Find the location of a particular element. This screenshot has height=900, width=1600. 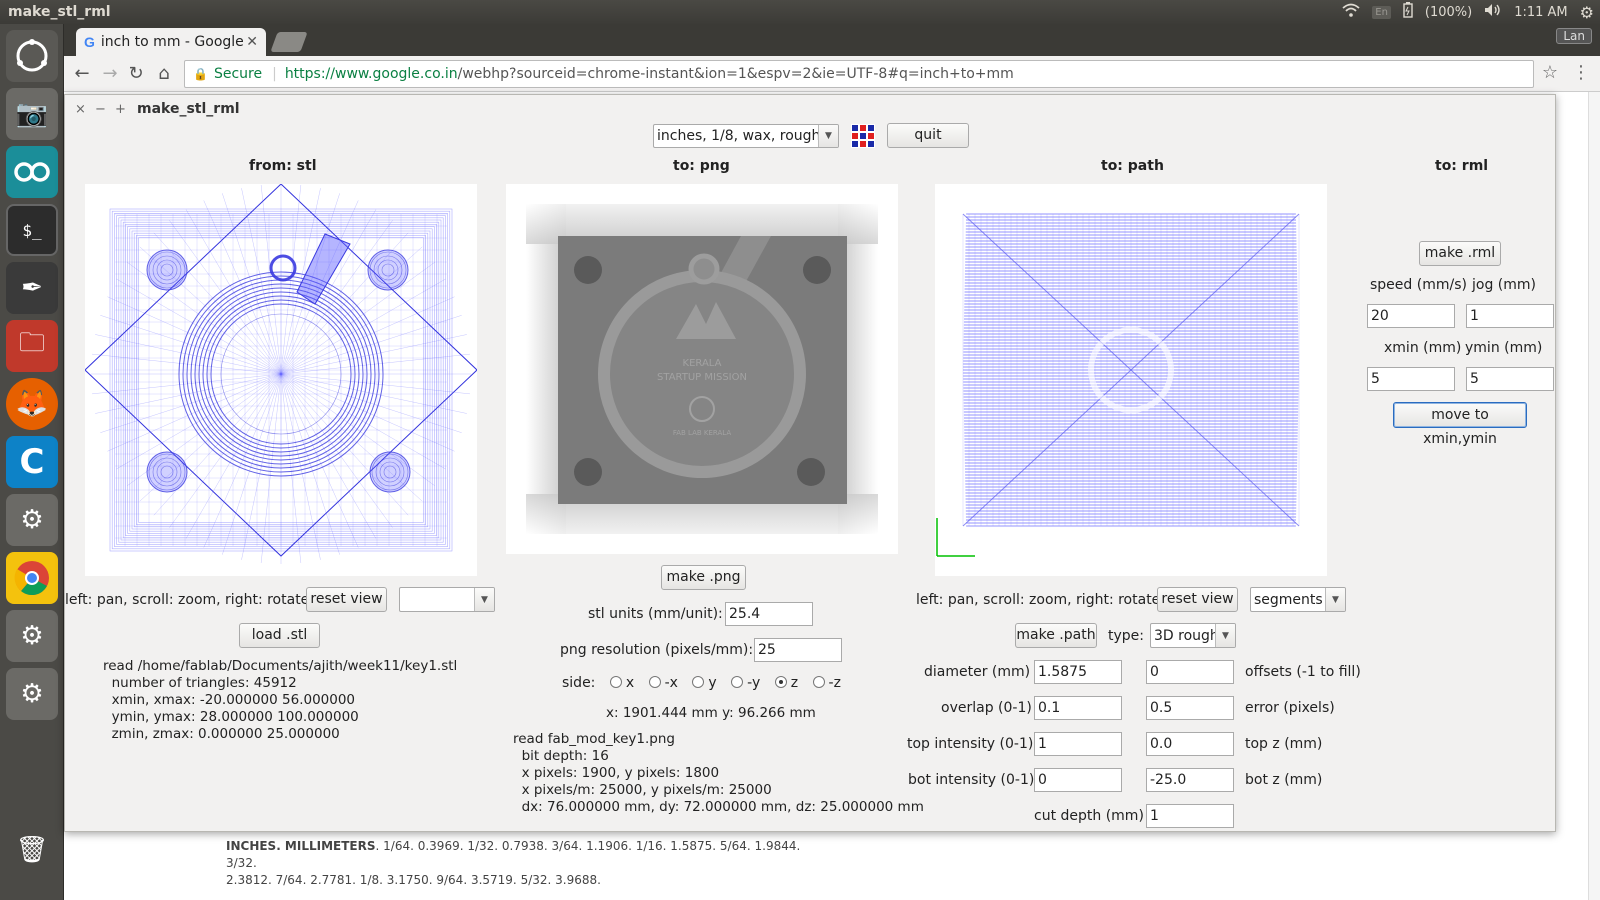

dash-home-icon is located at coordinates (32, 56).